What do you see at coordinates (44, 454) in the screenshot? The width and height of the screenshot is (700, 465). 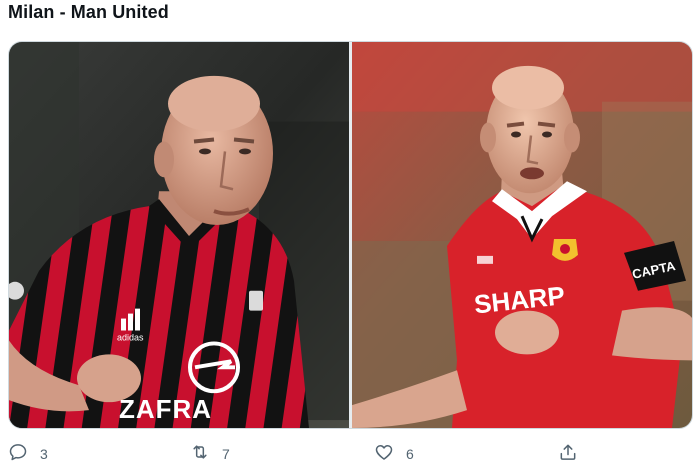 I see `reply-count: 3` at bounding box center [44, 454].